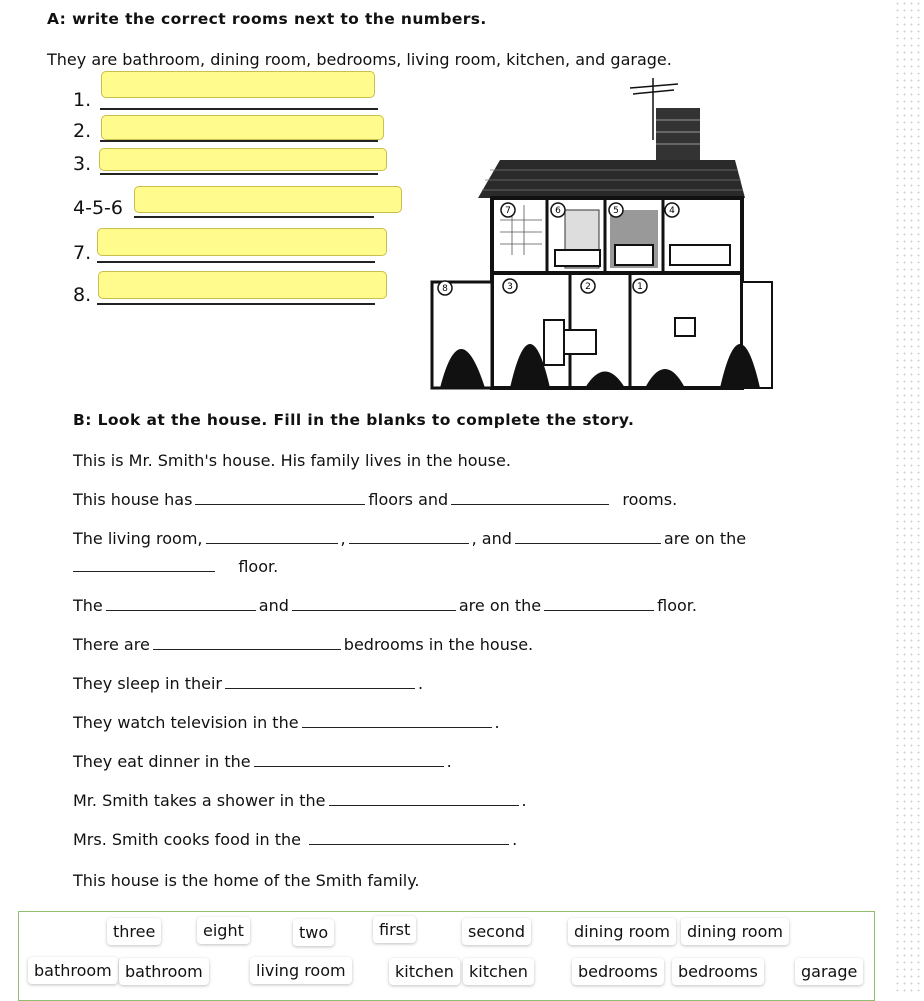 The image size is (924, 1001). What do you see at coordinates (134, 931) in the screenshot?
I see `word-chip: three` at bounding box center [134, 931].